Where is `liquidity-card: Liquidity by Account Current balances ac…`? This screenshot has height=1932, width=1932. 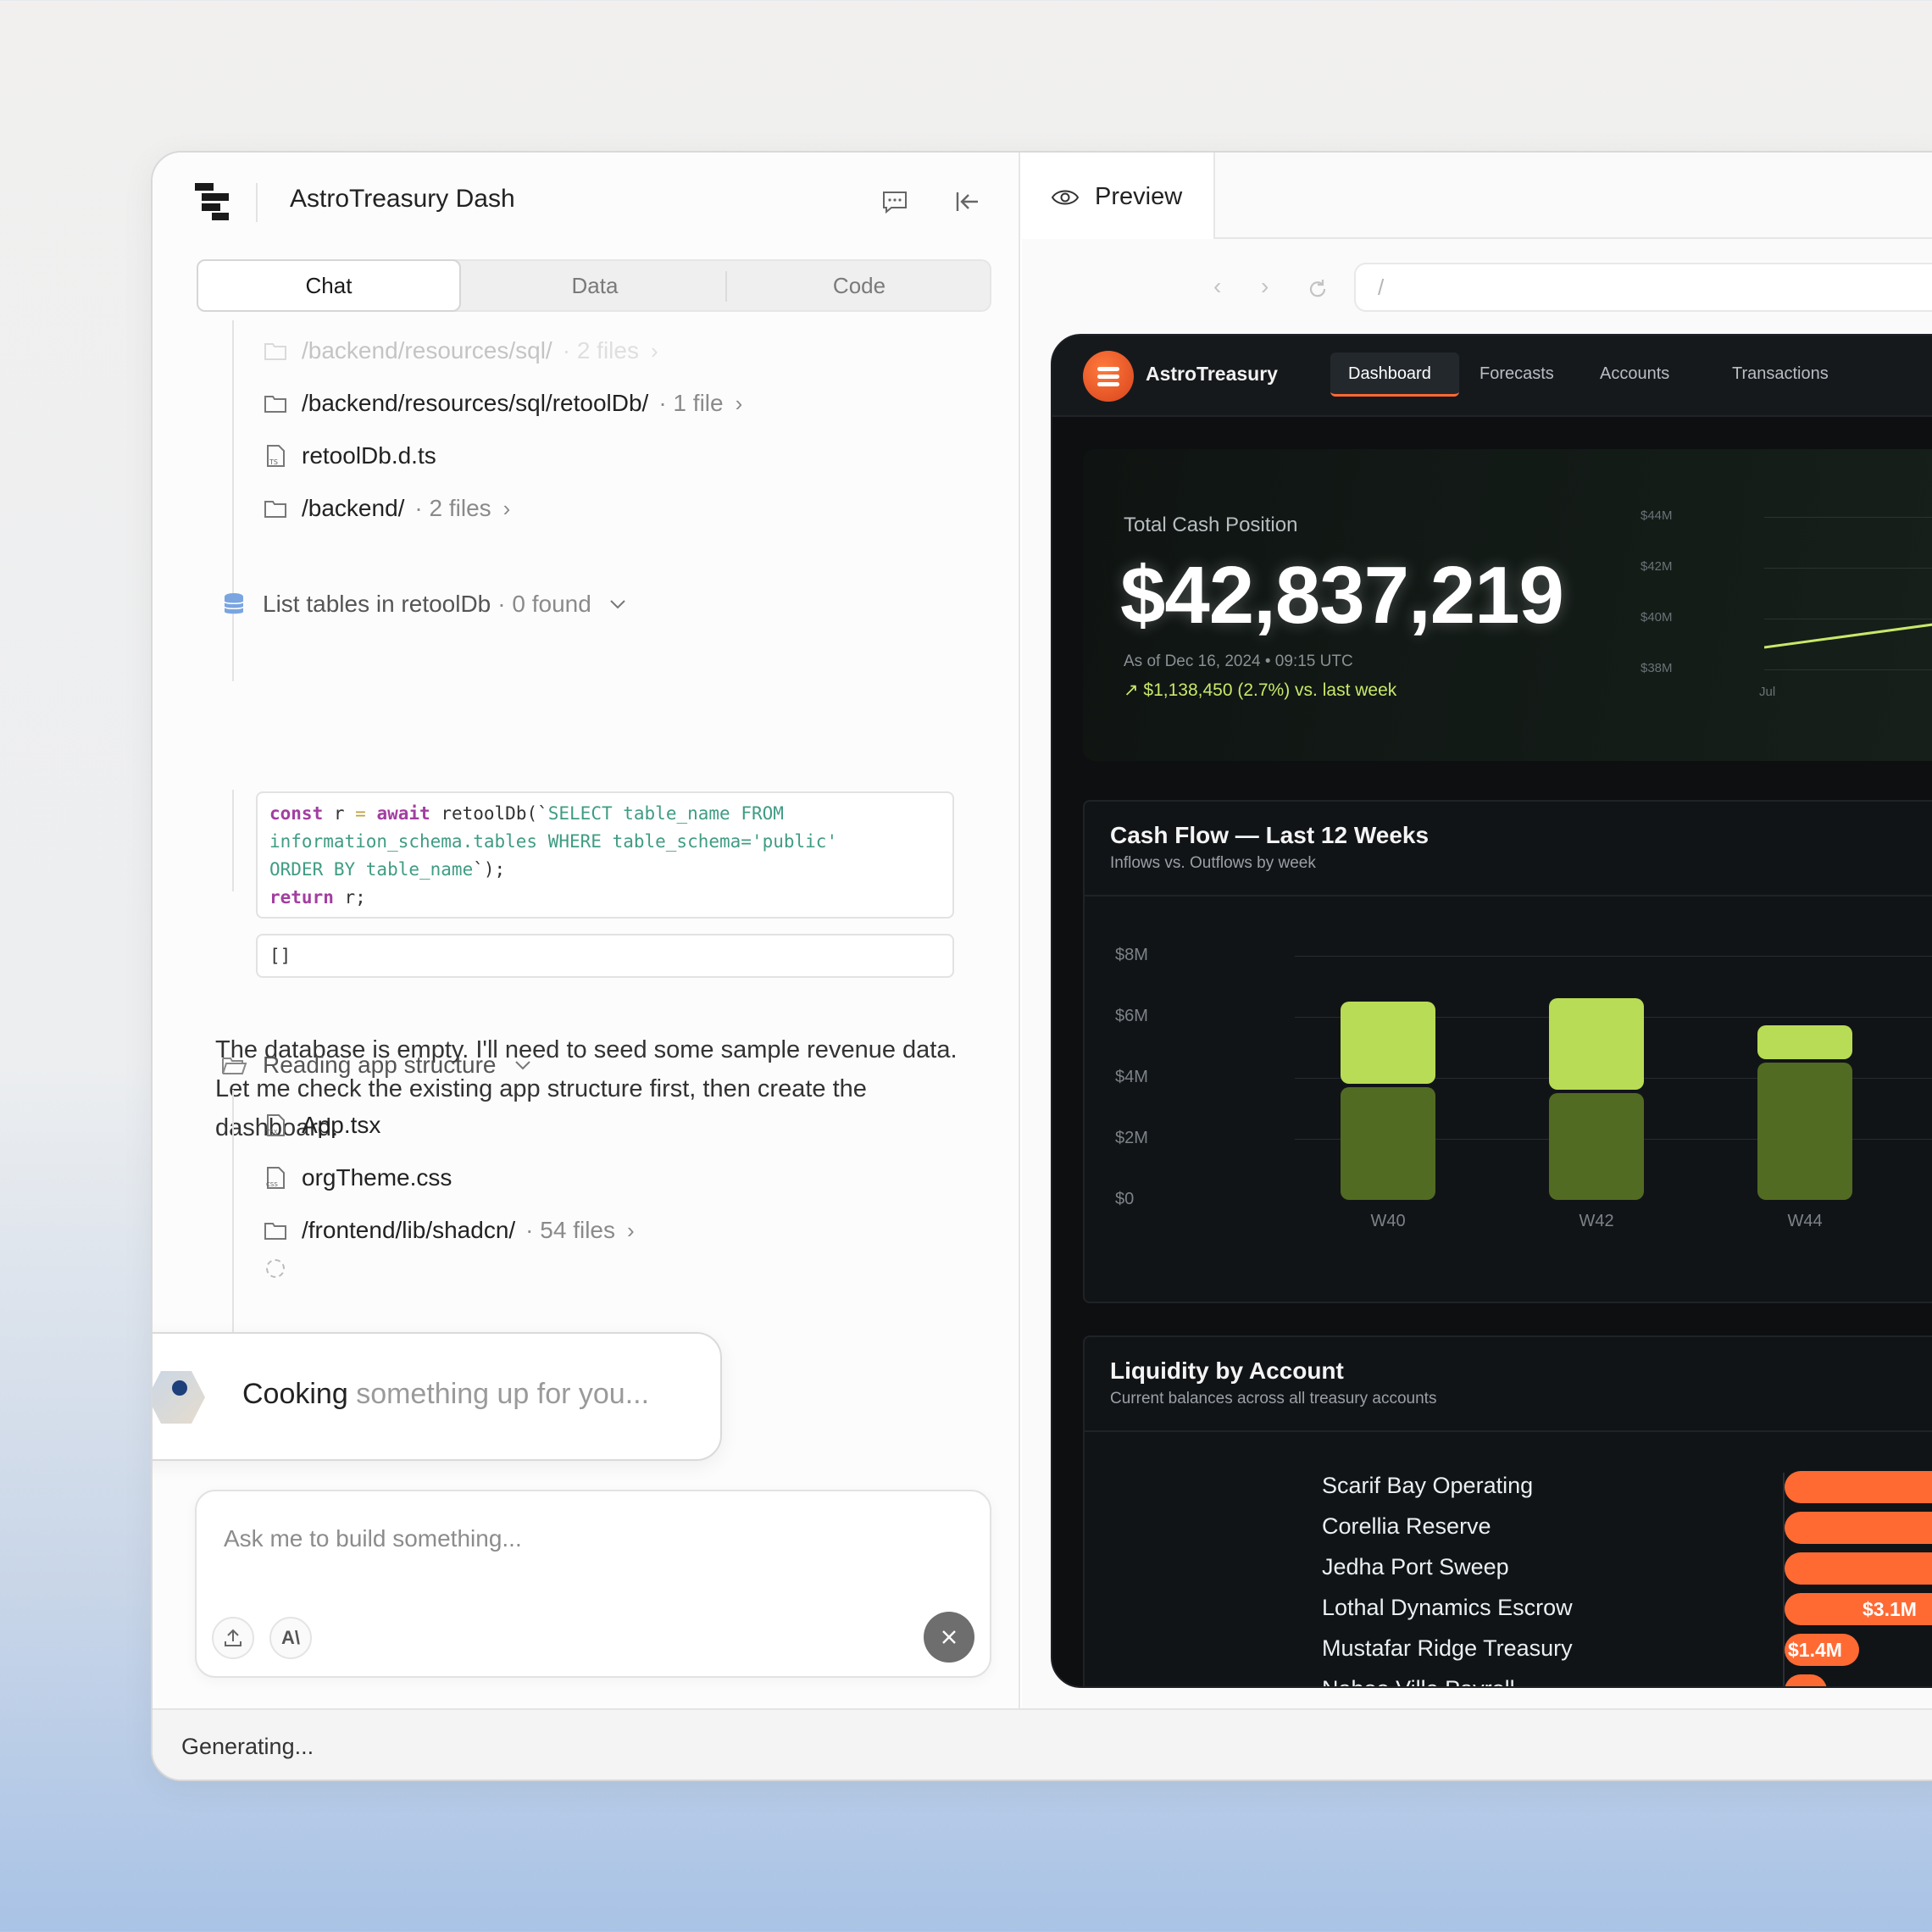 liquidity-card: Liquidity by Account Current balances ac… is located at coordinates (1507, 1510).